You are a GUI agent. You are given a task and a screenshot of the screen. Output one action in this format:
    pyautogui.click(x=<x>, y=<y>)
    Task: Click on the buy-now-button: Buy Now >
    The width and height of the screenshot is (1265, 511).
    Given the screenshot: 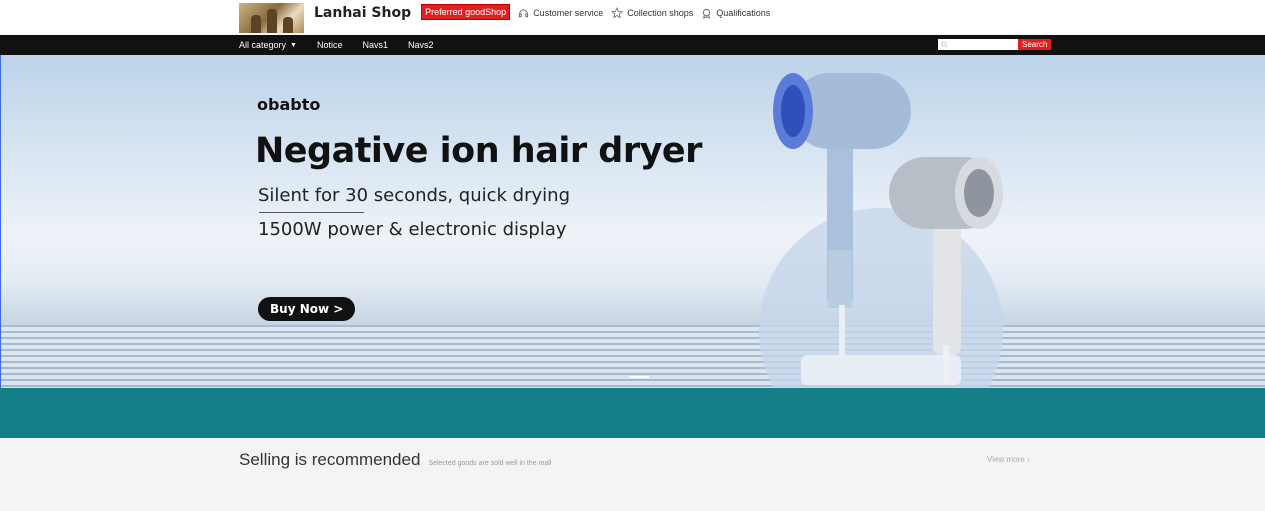 What is the action you would take?
    pyautogui.click(x=307, y=309)
    